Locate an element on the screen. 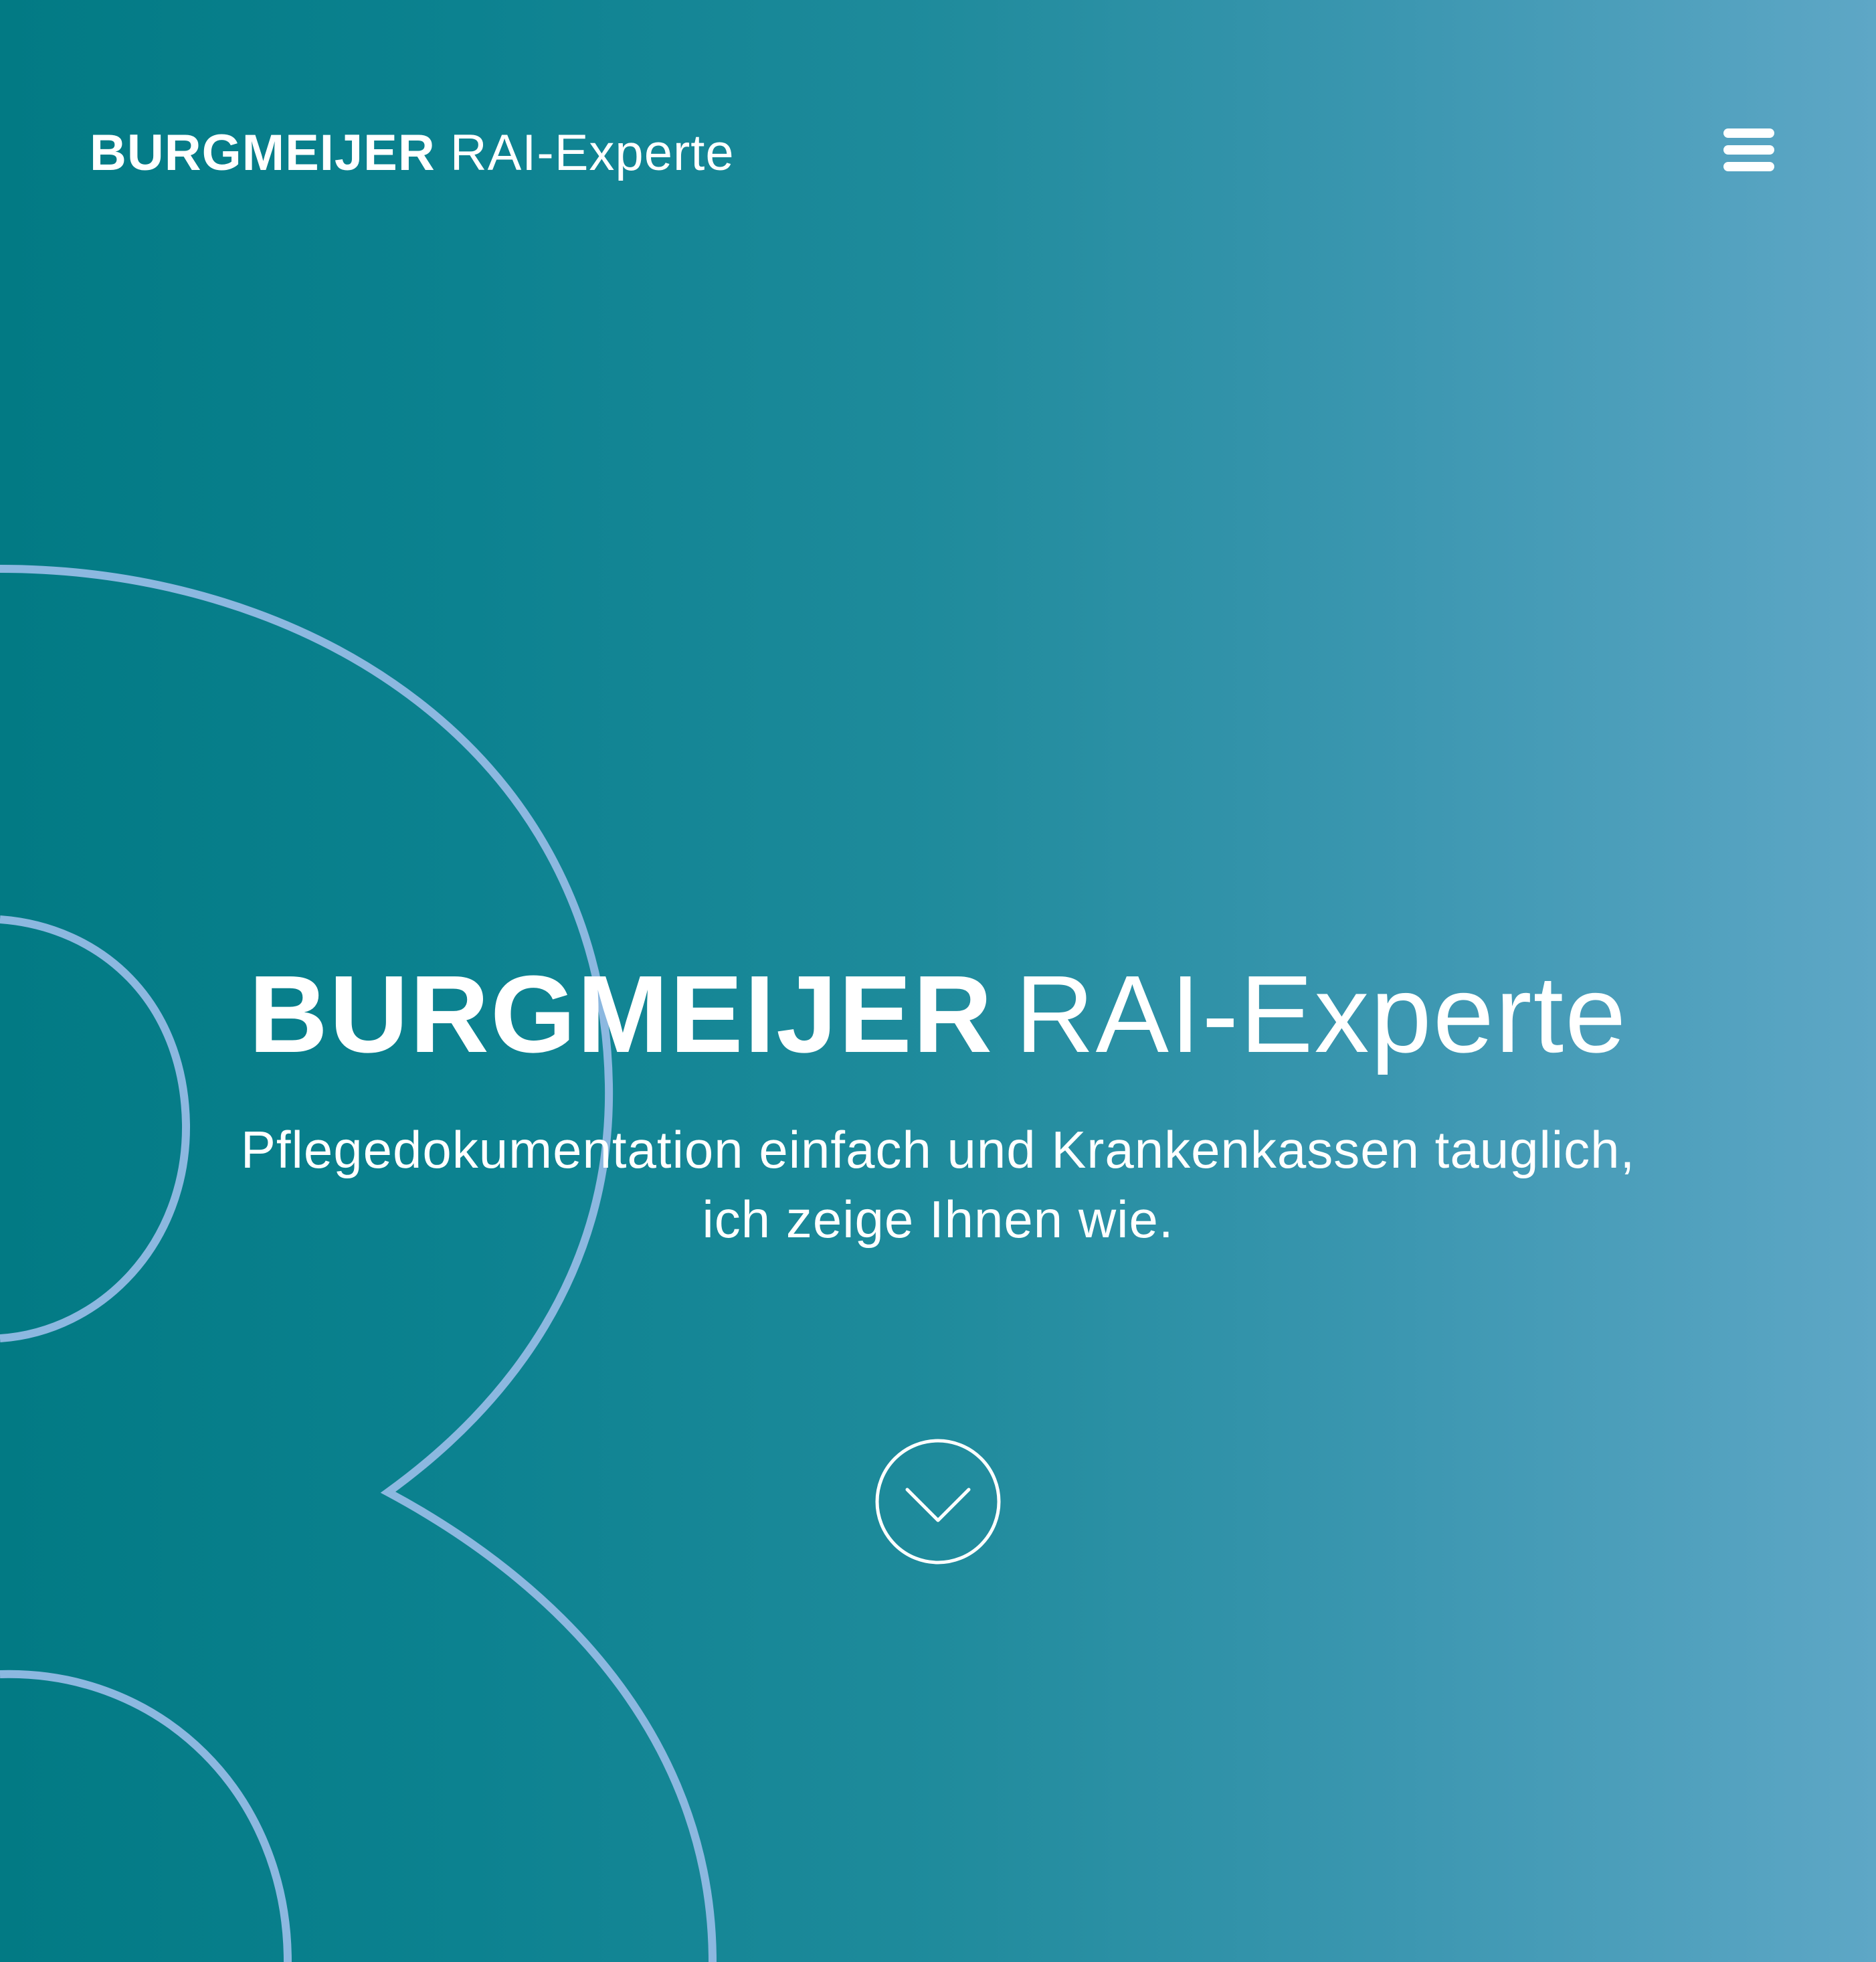 This screenshot has height=1962, width=1876. logo-brand-text: BURGMEIJER is located at coordinates (263, 152).